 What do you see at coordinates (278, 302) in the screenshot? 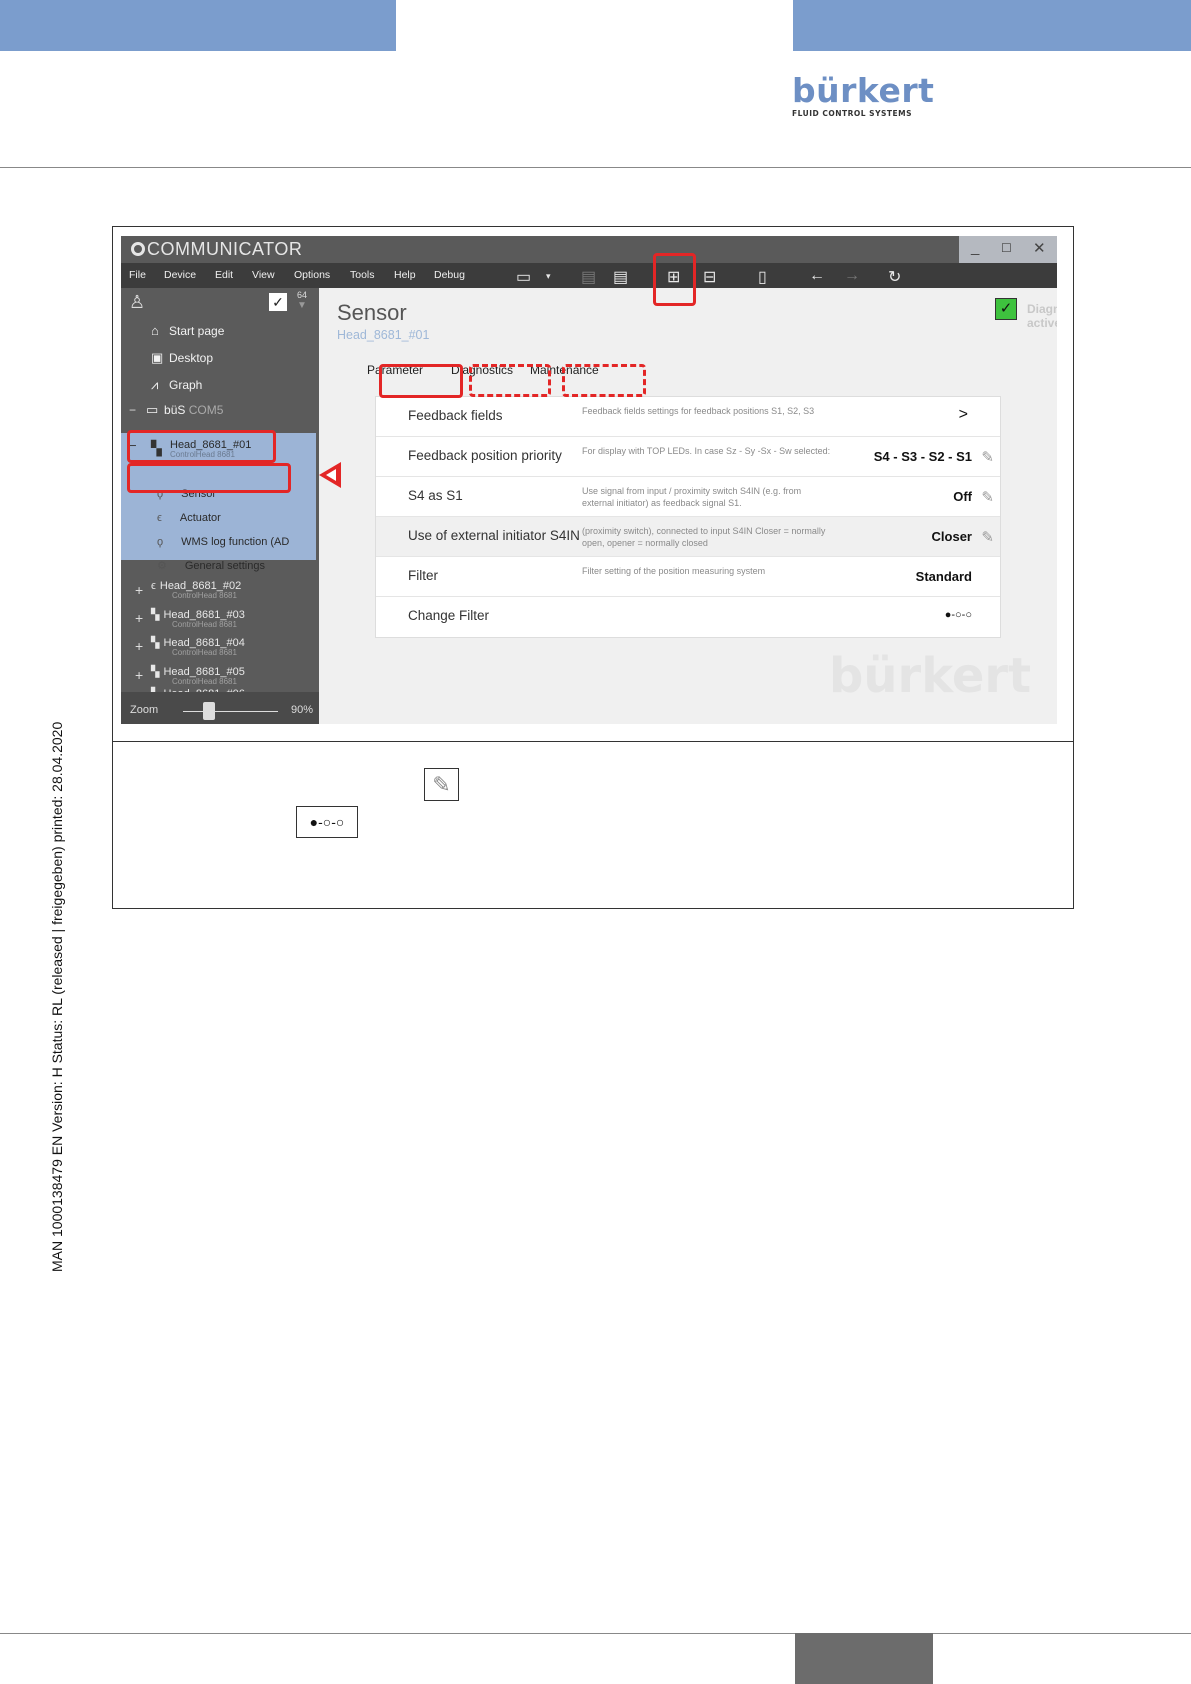
I see `checkmark-icon: ✓` at bounding box center [278, 302].